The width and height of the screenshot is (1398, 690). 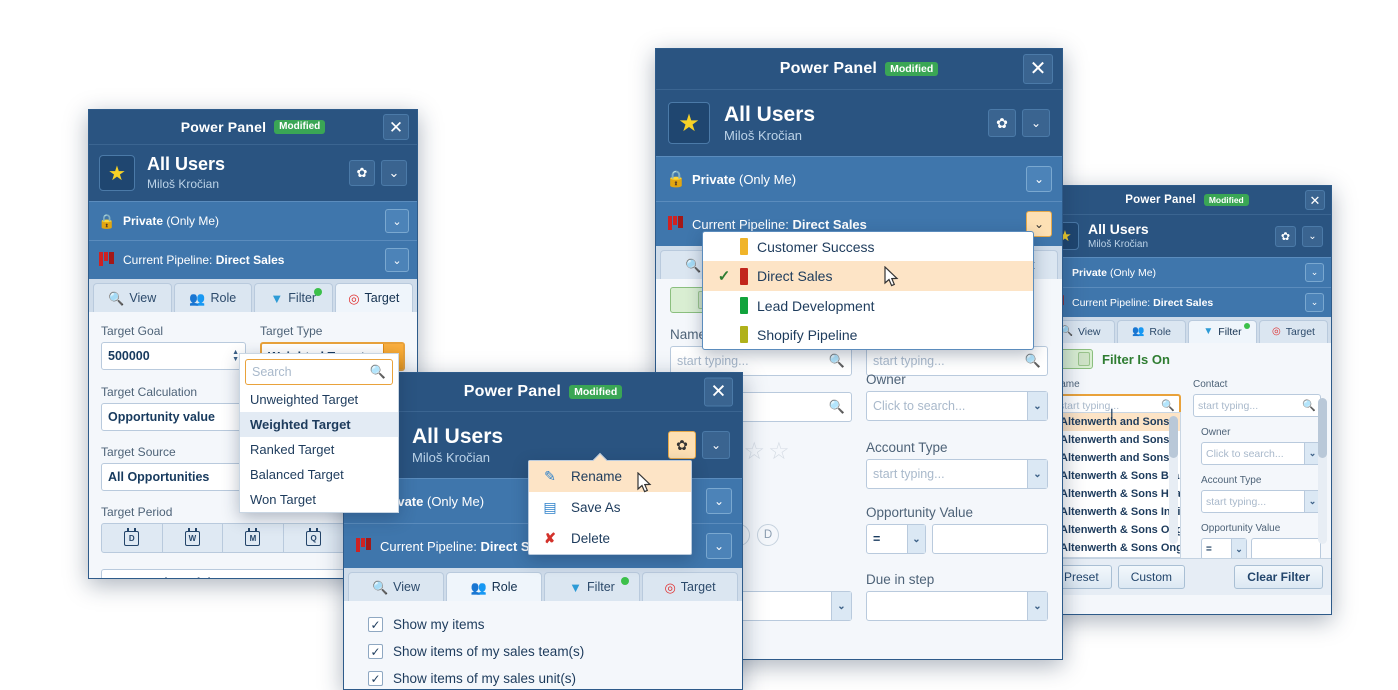 I want to click on dropdown-option-weighted: Weighted Target, so click(x=319, y=424).